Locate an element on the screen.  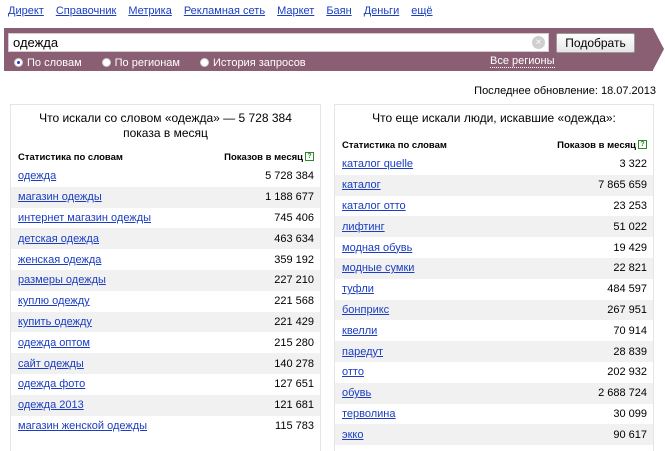
table-row: обувь 2 688 724 is located at coordinates (494, 393).